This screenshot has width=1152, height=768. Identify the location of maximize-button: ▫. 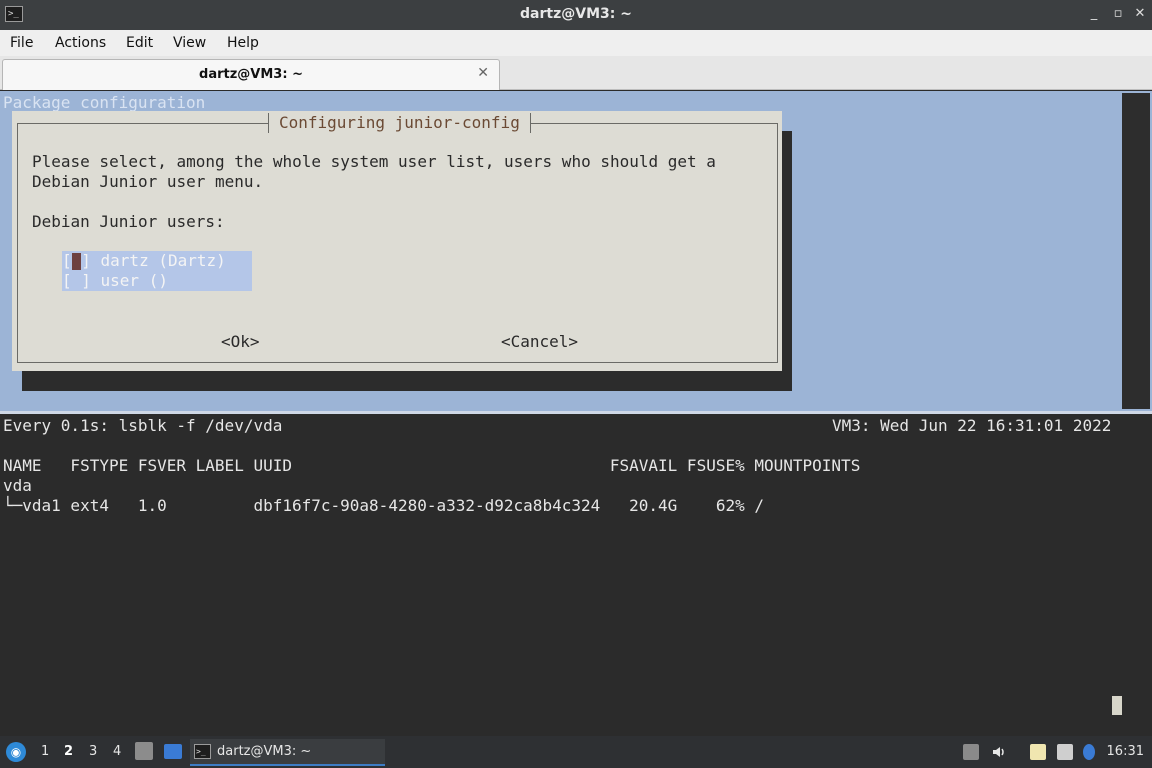
(1118, 14).